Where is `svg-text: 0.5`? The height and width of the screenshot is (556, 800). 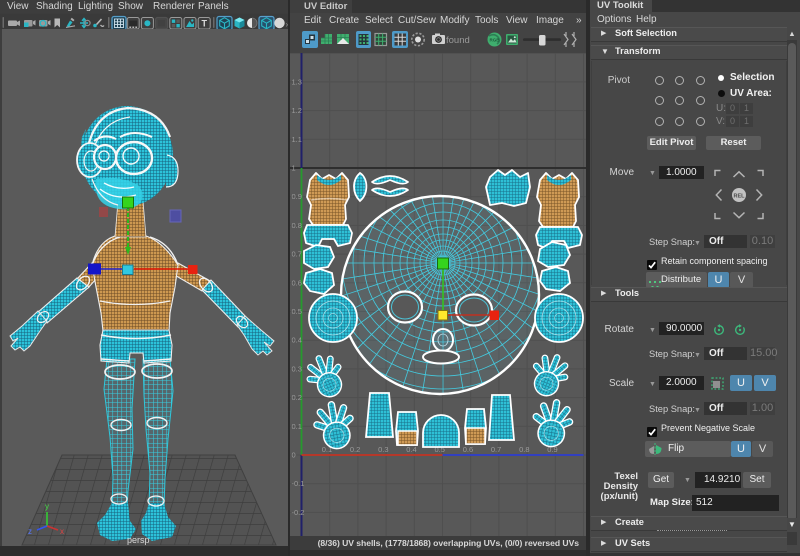
svg-text: 0.5 is located at coordinates (297, 311).